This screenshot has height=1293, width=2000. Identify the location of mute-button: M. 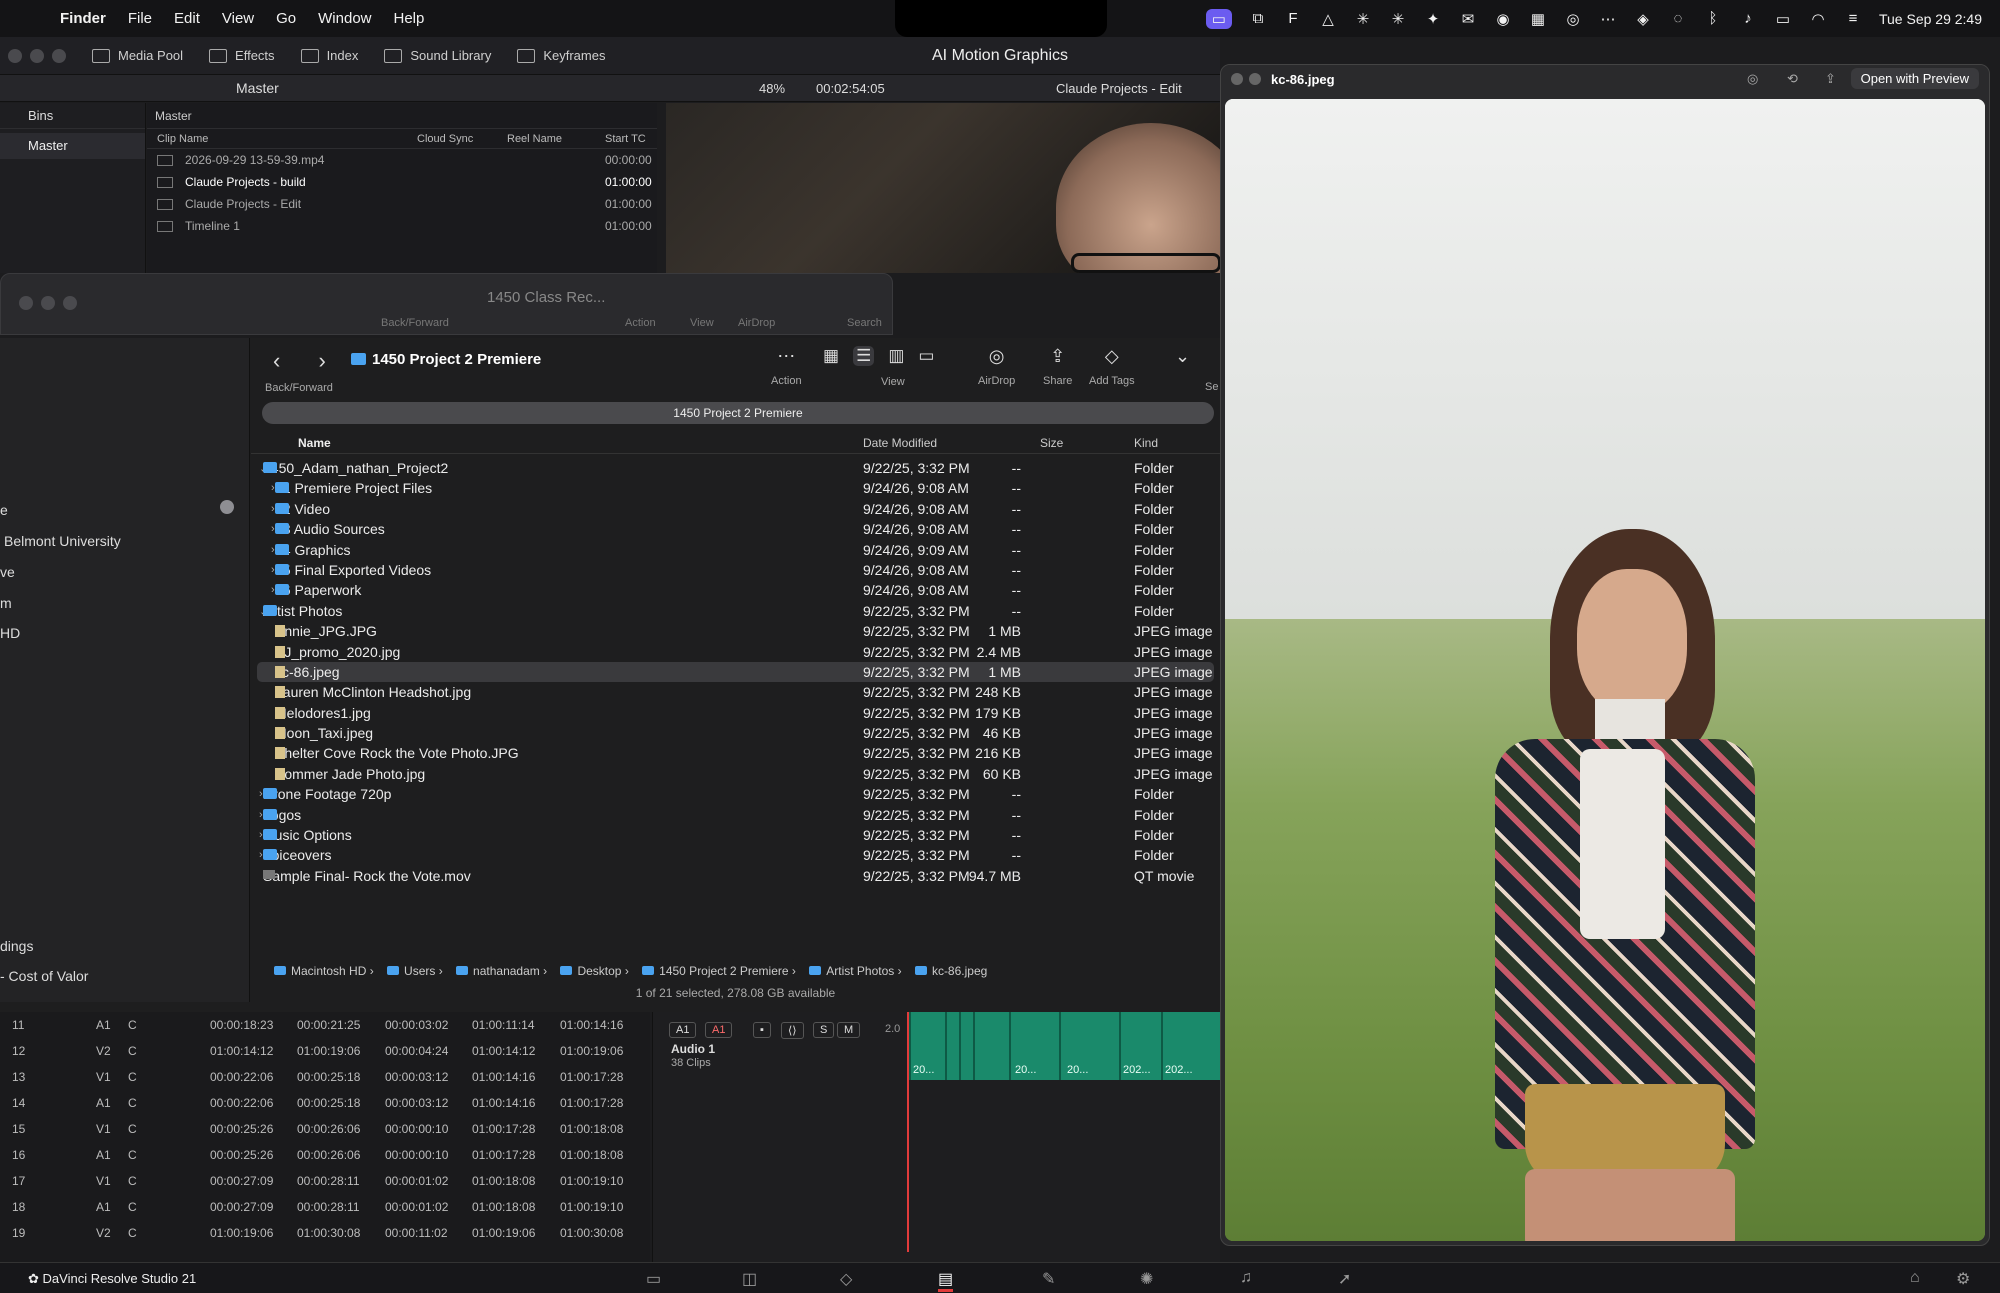
(849, 1030).